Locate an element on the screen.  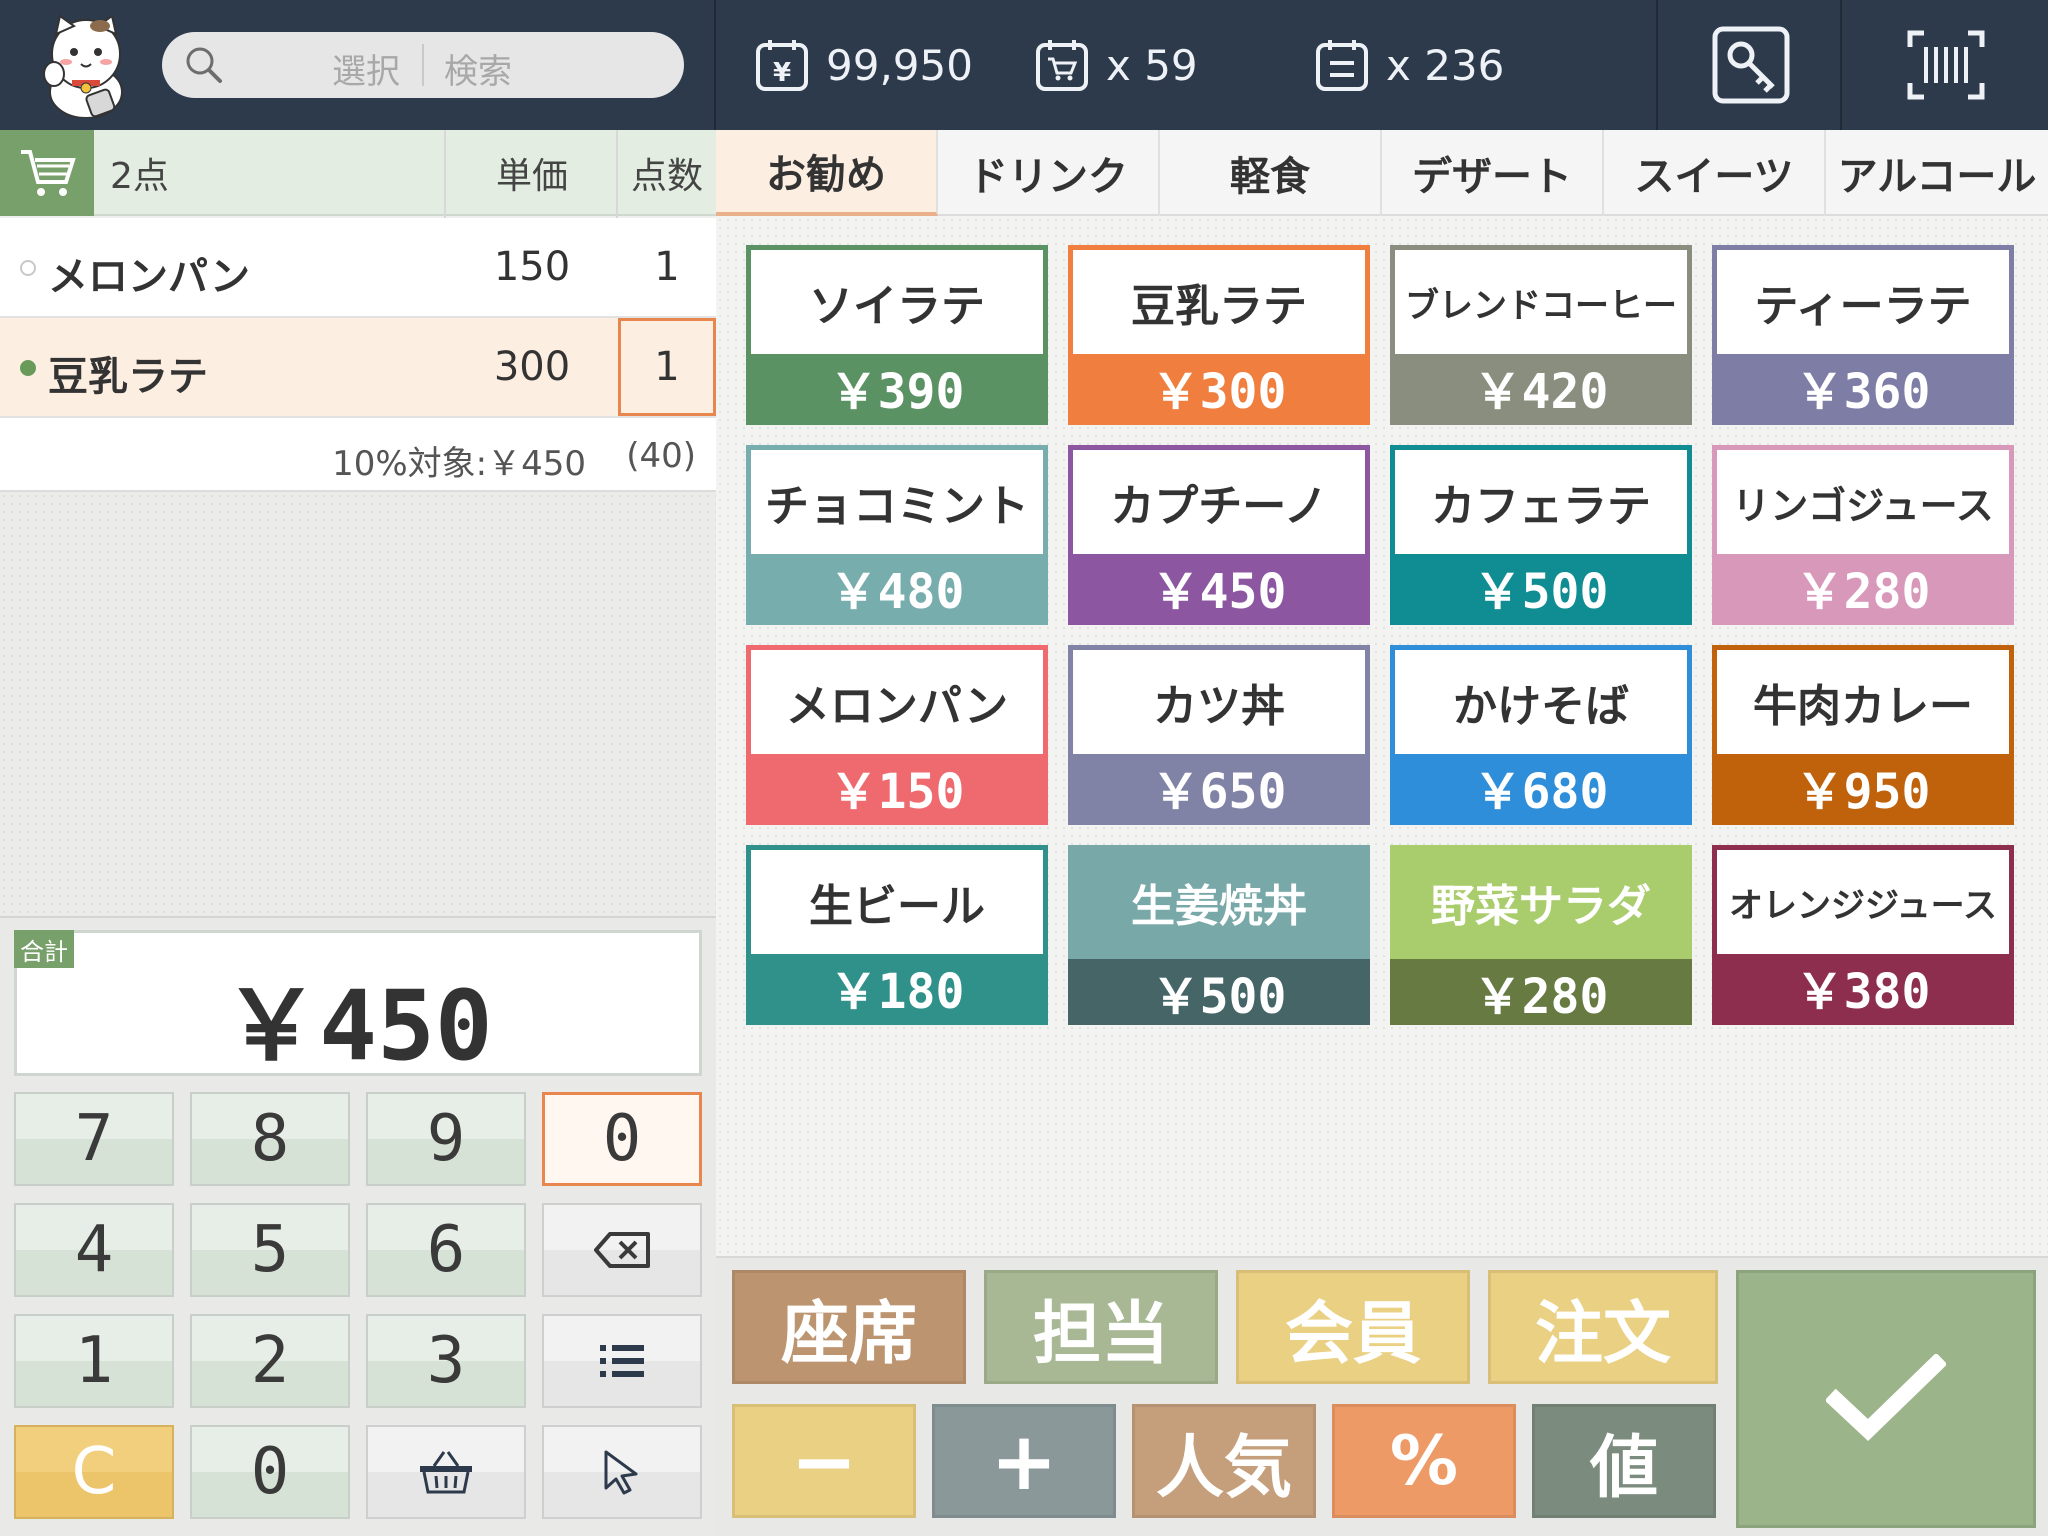
product-button: ティーラテ ￥360 is located at coordinates (1863, 335).